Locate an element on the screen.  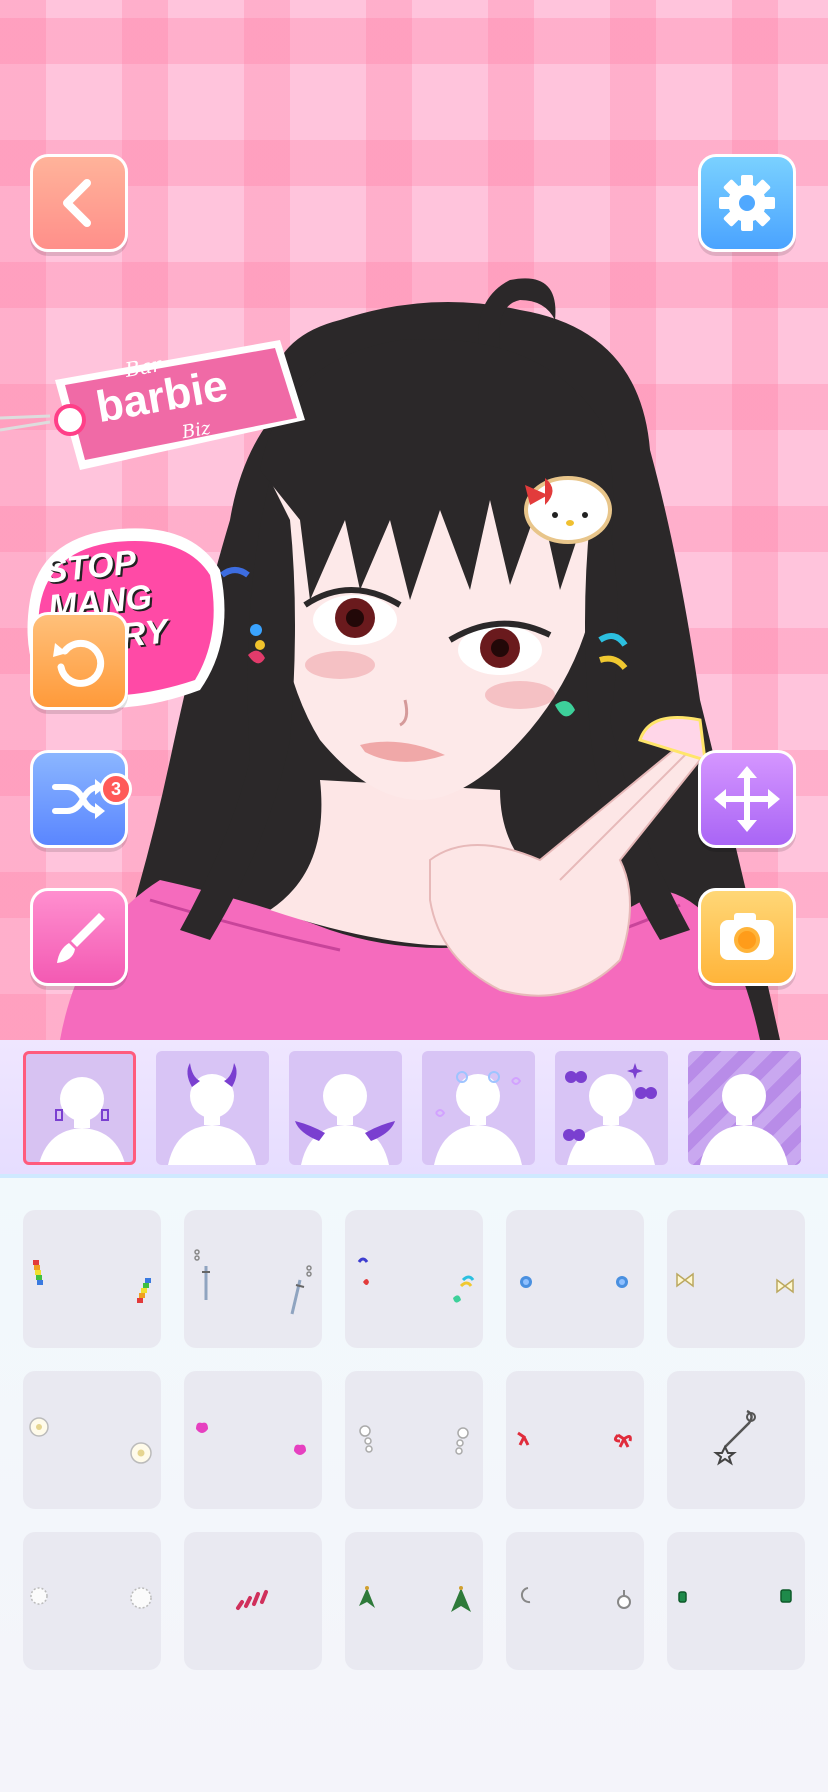
move-arrows-icon is located at coordinates (747, 799).